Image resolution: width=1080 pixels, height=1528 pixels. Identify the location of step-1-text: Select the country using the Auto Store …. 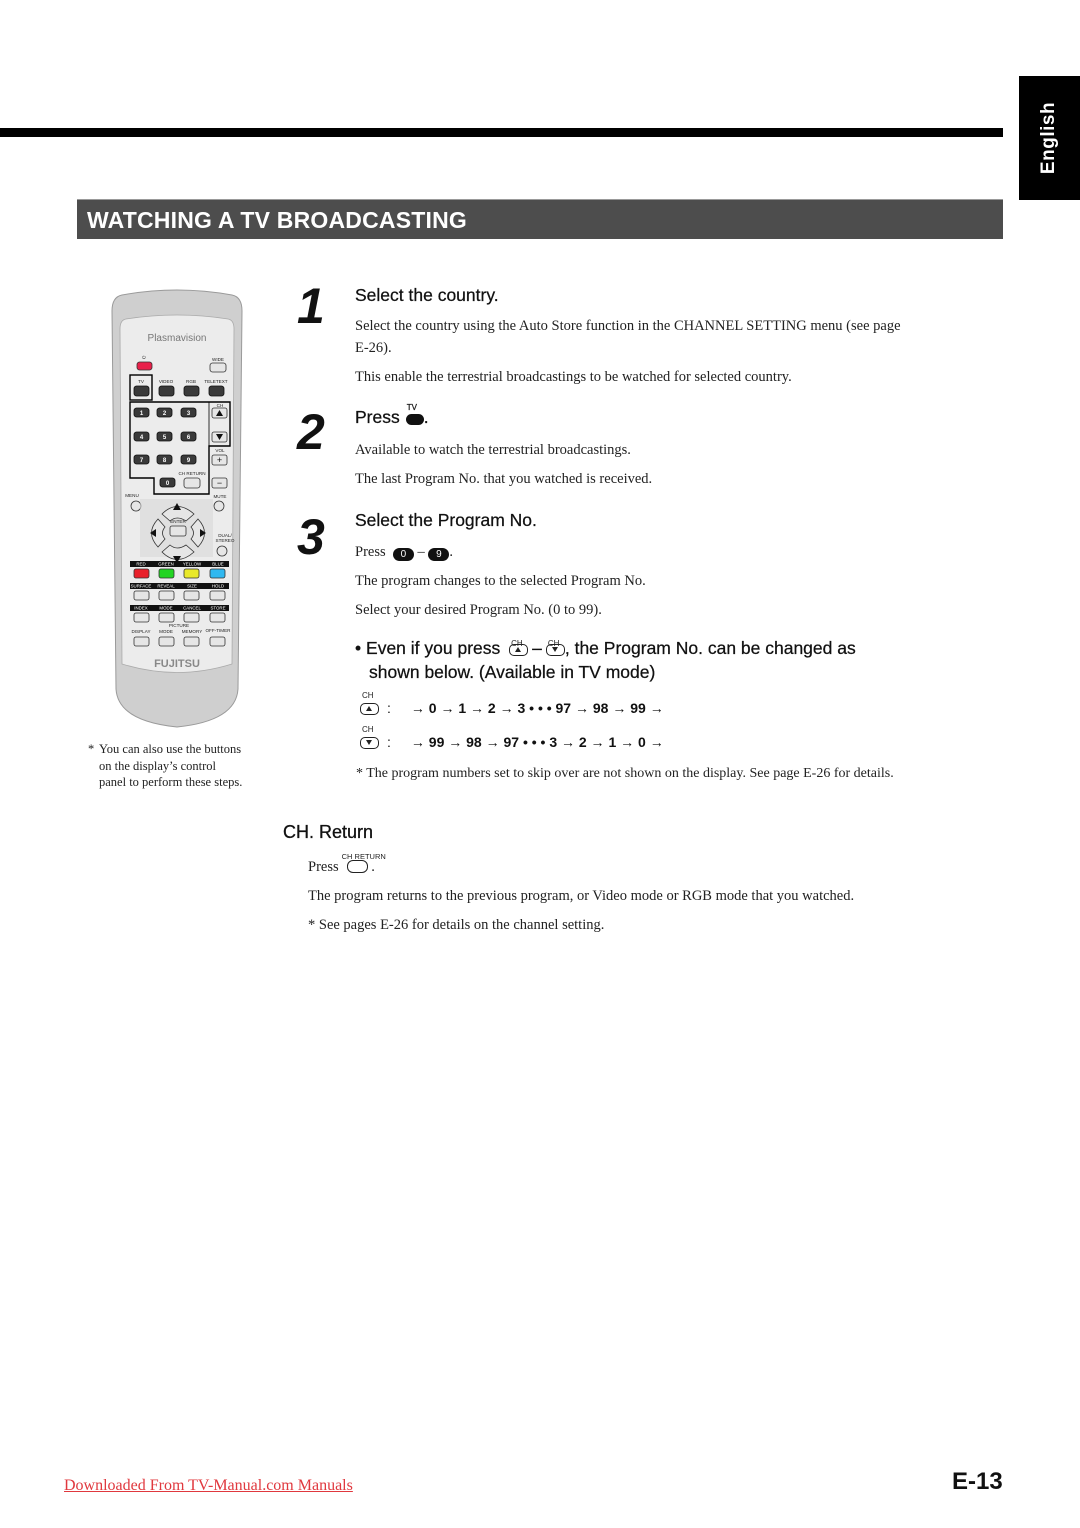
(628, 326).